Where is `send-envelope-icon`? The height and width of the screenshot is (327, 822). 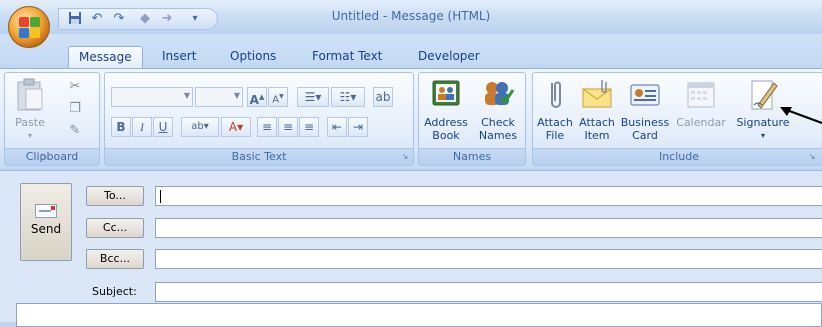
send-envelope-icon is located at coordinates (46, 211).